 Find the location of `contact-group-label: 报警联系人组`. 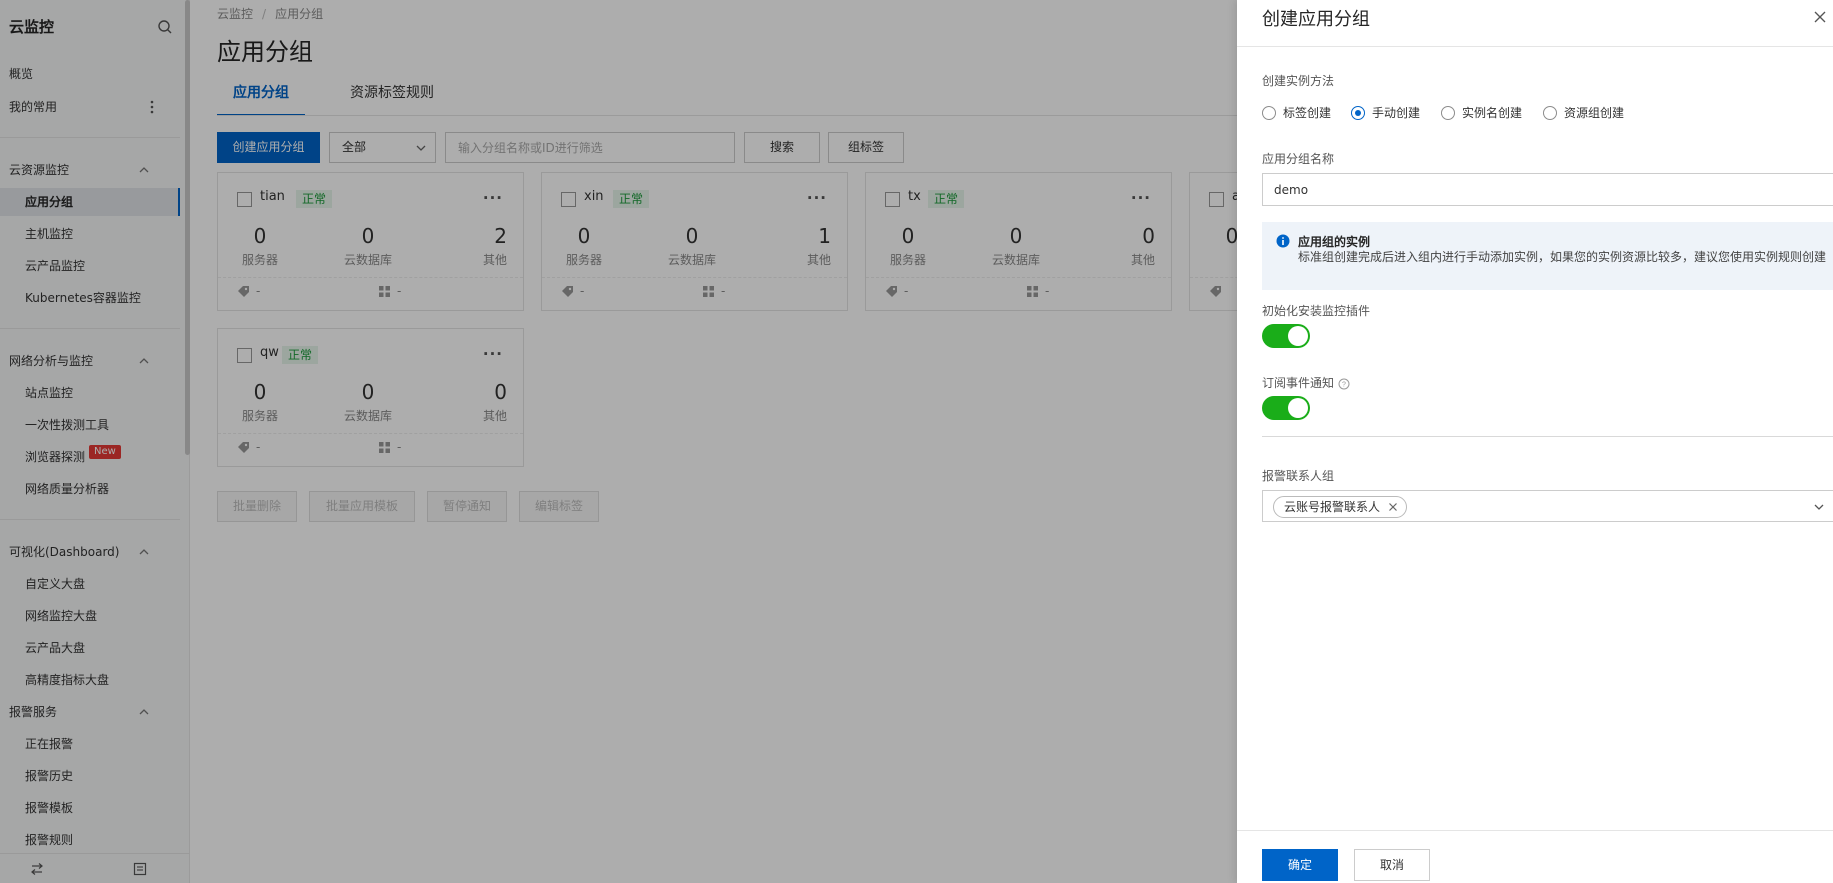

contact-group-label: 报警联系人组 is located at coordinates (1298, 476).